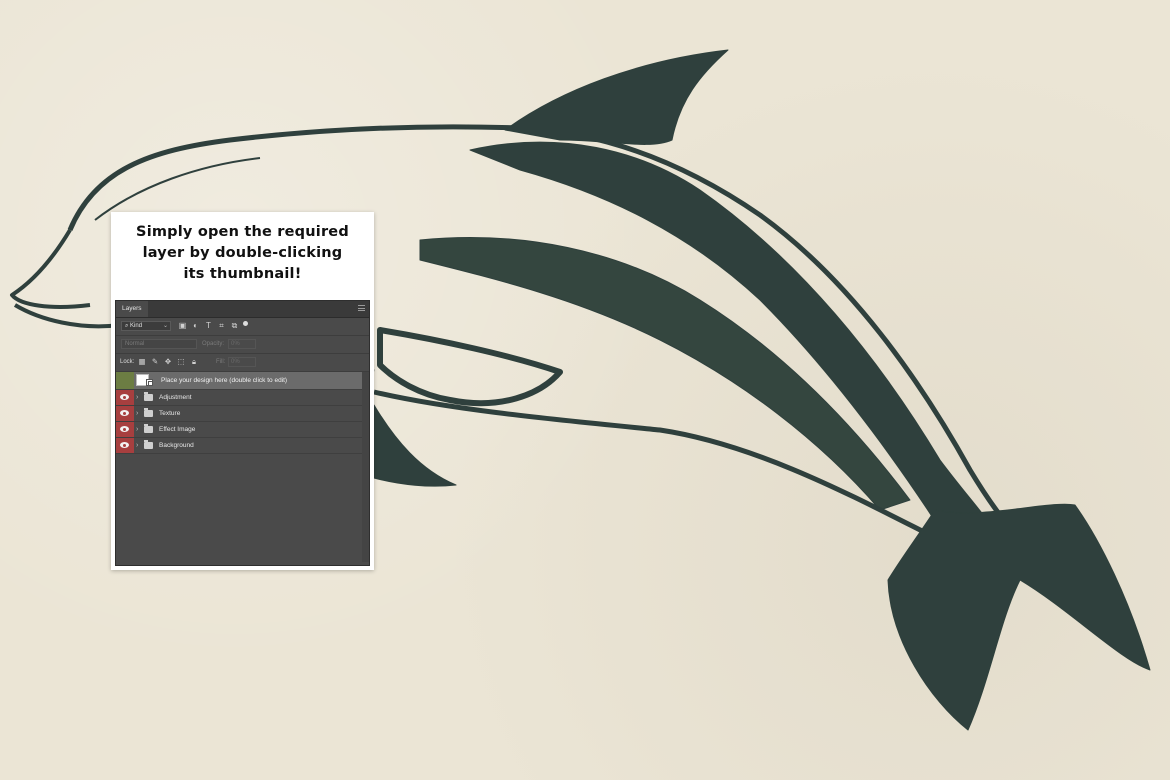 Image resolution: width=1170 pixels, height=780 pixels. What do you see at coordinates (155, 361) in the screenshot?
I see `lock-image-icon: ✎` at bounding box center [155, 361].